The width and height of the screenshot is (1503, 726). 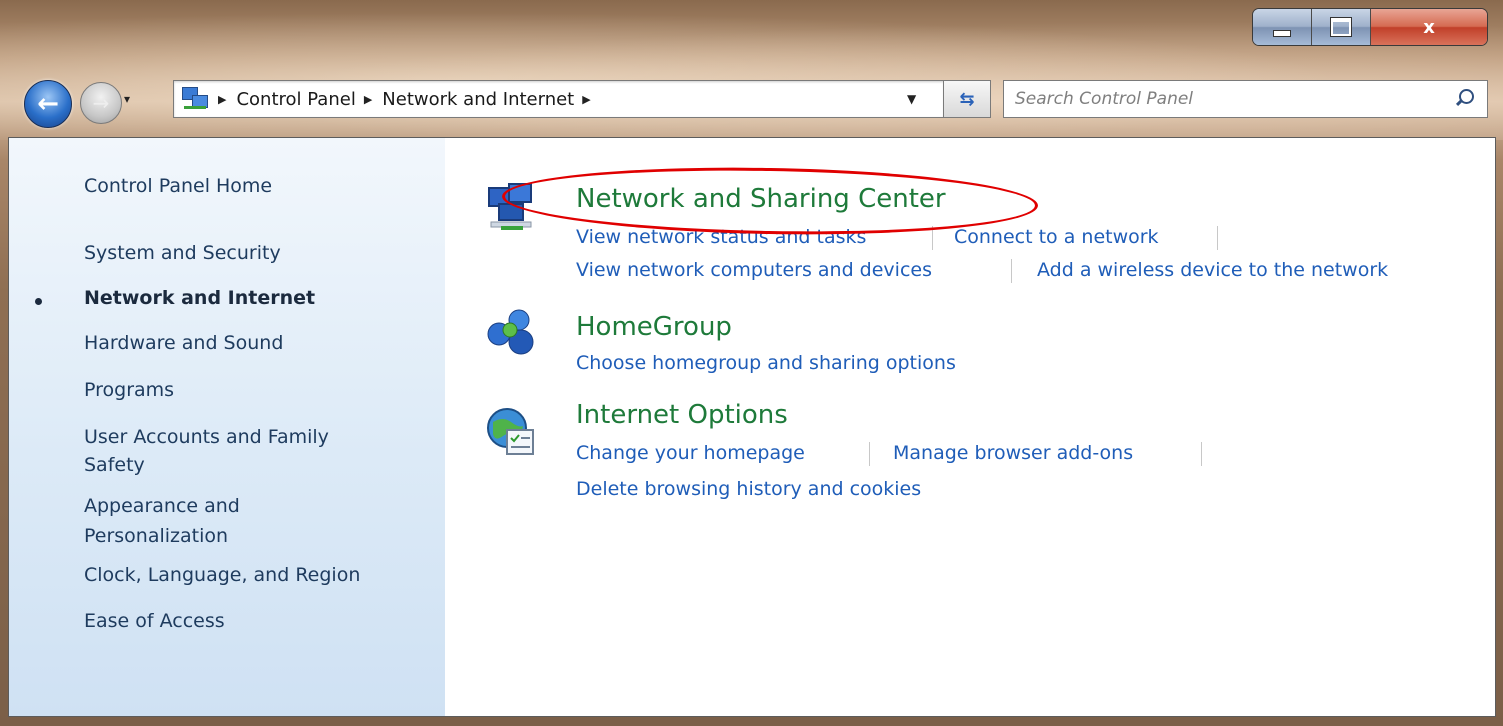 What do you see at coordinates (156, 536) in the screenshot?
I see `sidebar-item-appearance-line2: Personalization` at bounding box center [156, 536].